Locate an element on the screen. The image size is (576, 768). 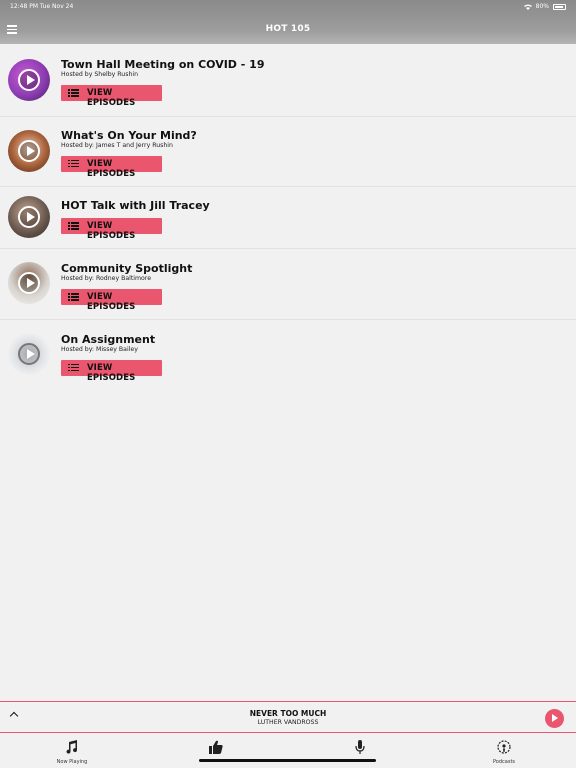
tab-now-playing: Now Playing is located at coordinates (72, 750).